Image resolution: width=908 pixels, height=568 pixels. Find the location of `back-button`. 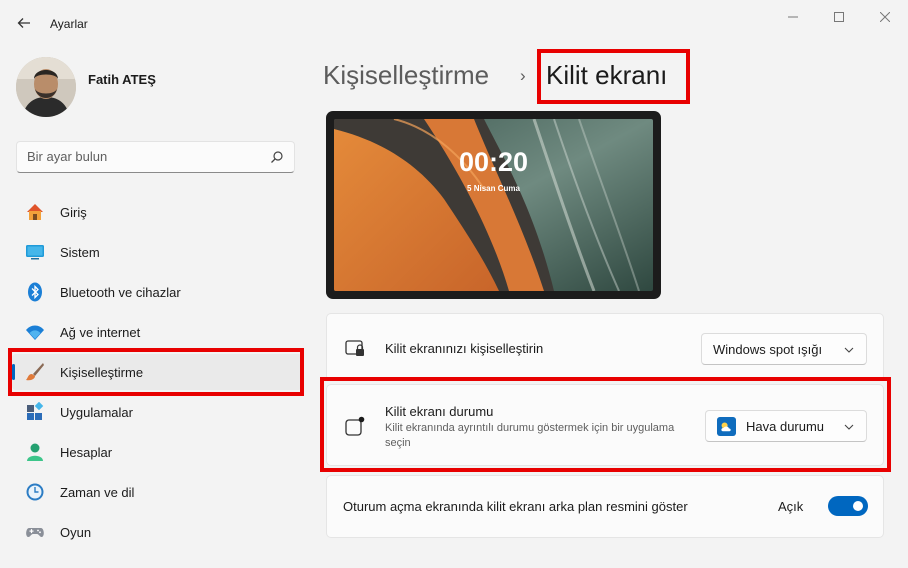

back-button is located at coordinates (24, 23).